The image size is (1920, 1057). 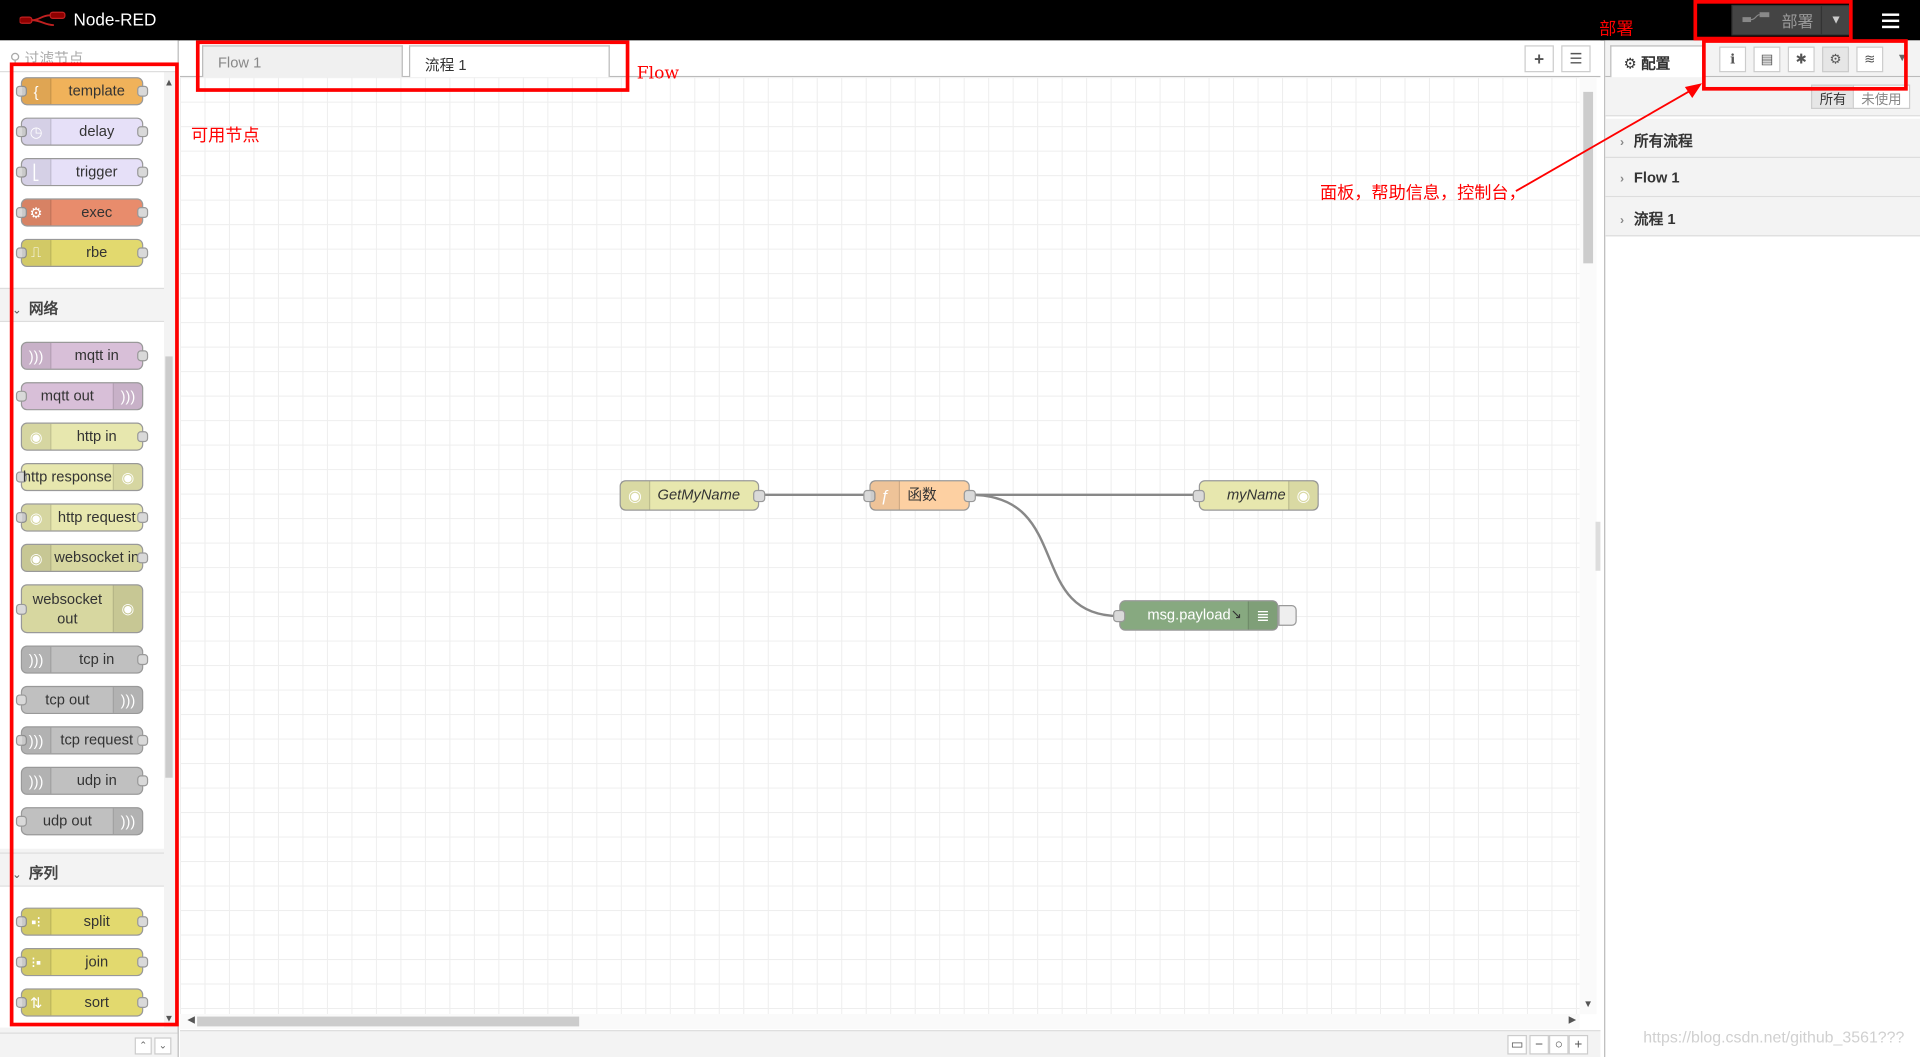 What do you see at coordinates (94, 544) in the screenshot?
I see `annotation-box-palette` at bounding box center [94, 544].